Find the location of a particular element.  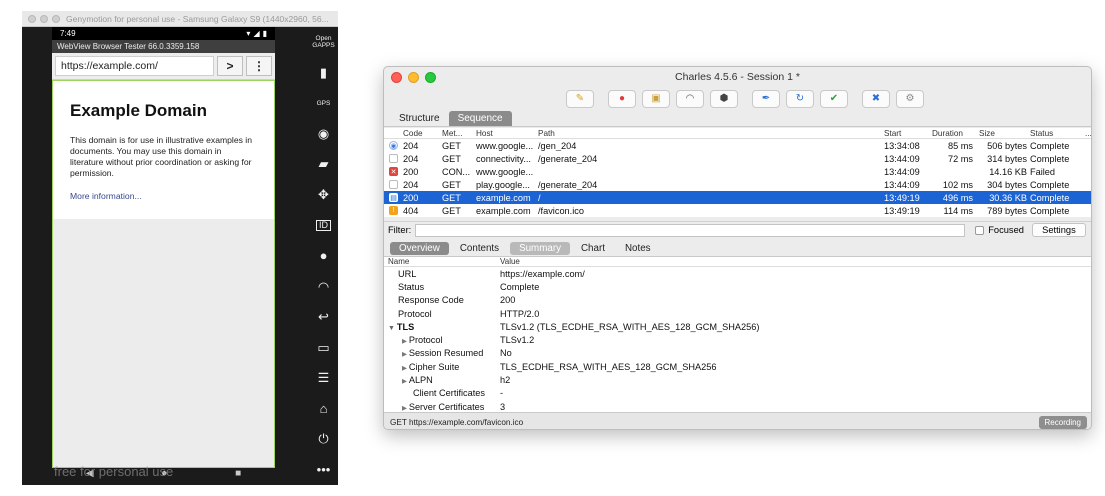

checkbox-icon is located at coordinates (980, 230).